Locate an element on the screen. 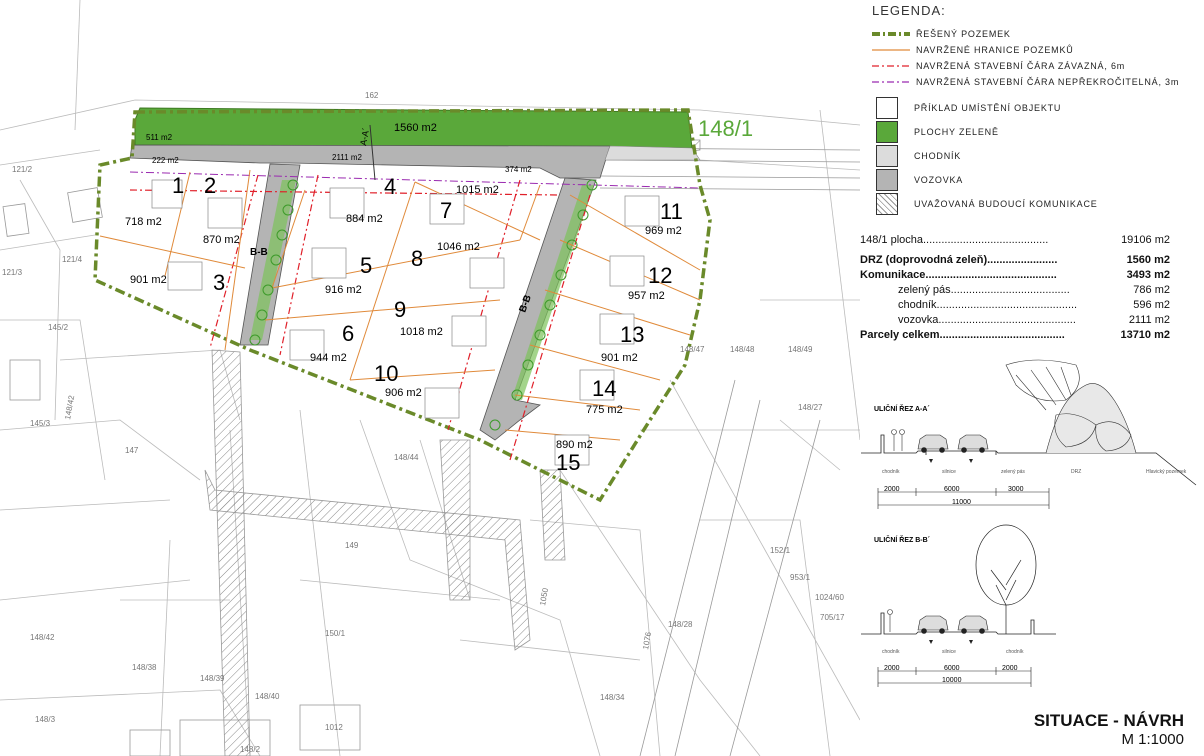 The image size is (1204, 756). cadastral-number: 953/1 is located at coordinates (800, 577).